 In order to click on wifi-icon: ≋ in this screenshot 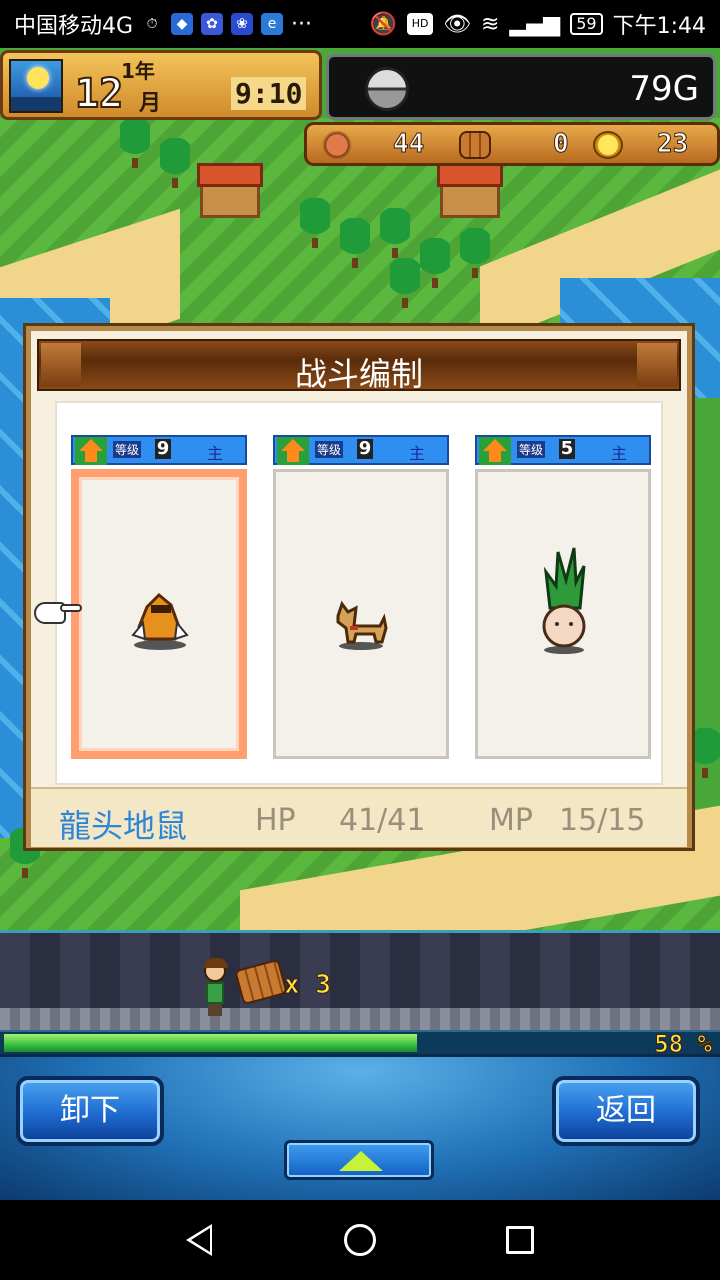, I will do `click(490, 24)`.